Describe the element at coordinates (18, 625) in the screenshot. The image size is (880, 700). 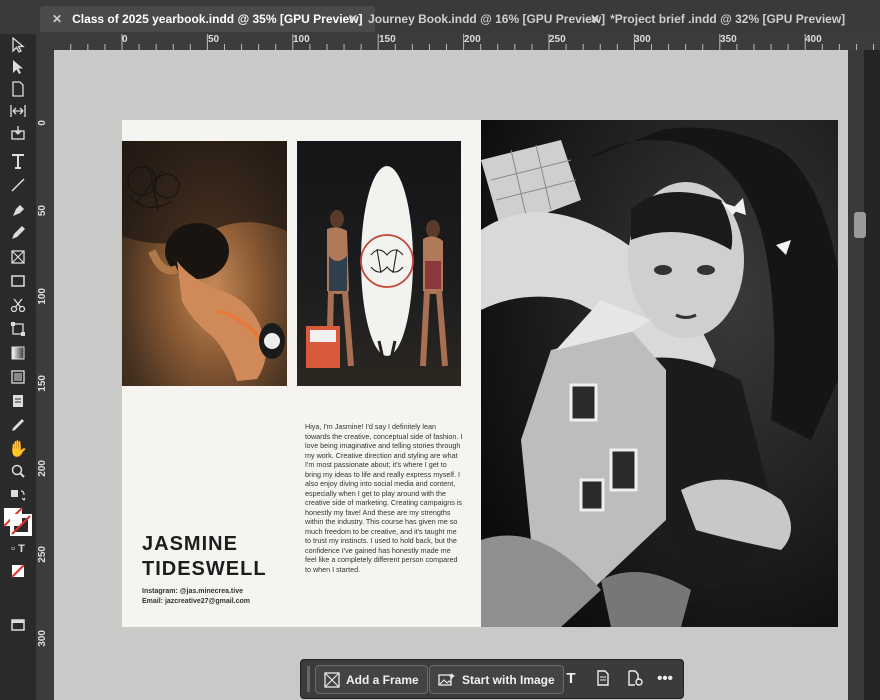
I see `screen-mode-icon` at that location.